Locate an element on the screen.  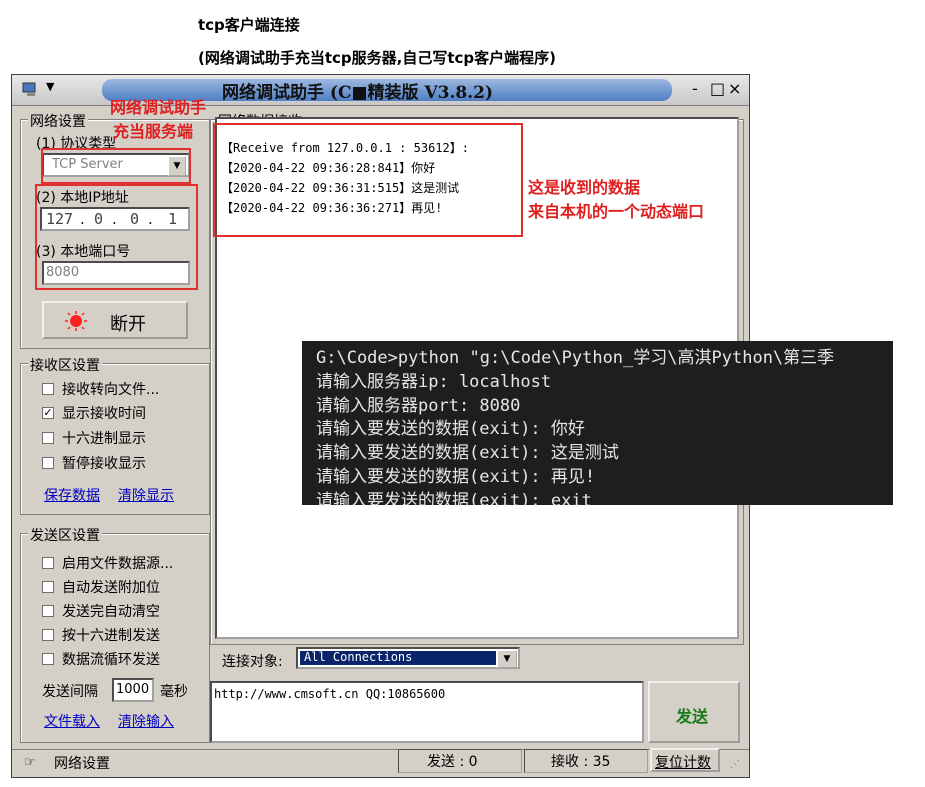
annotation-server-note-1: 网络调试助手 is located at coordinates (158, 107).